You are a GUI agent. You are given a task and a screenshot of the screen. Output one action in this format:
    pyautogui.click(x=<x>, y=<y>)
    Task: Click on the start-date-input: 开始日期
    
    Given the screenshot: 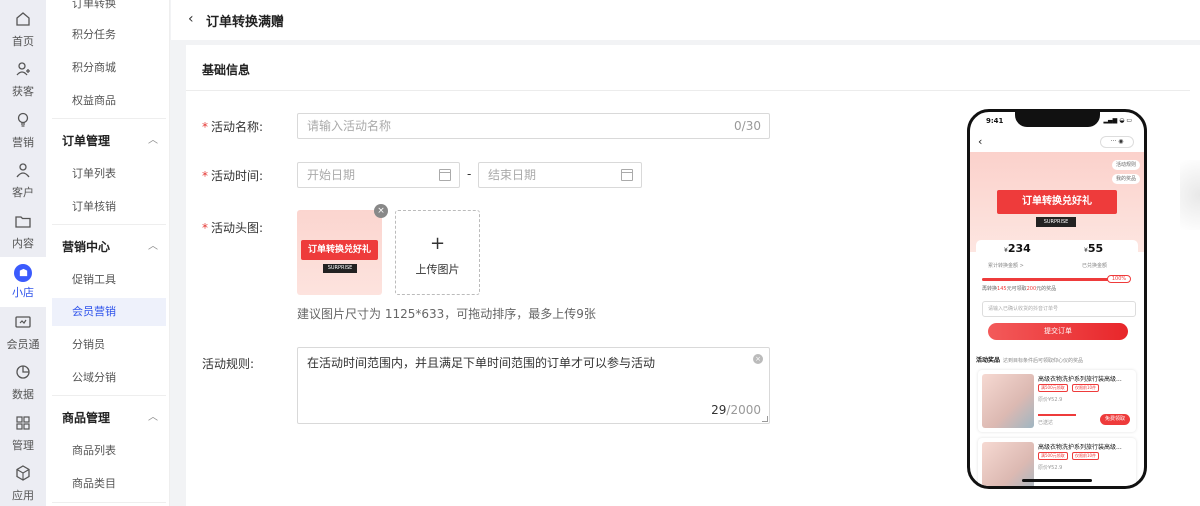 What is the action you would take?
    pyautogui.click(x=378, y=175)
    